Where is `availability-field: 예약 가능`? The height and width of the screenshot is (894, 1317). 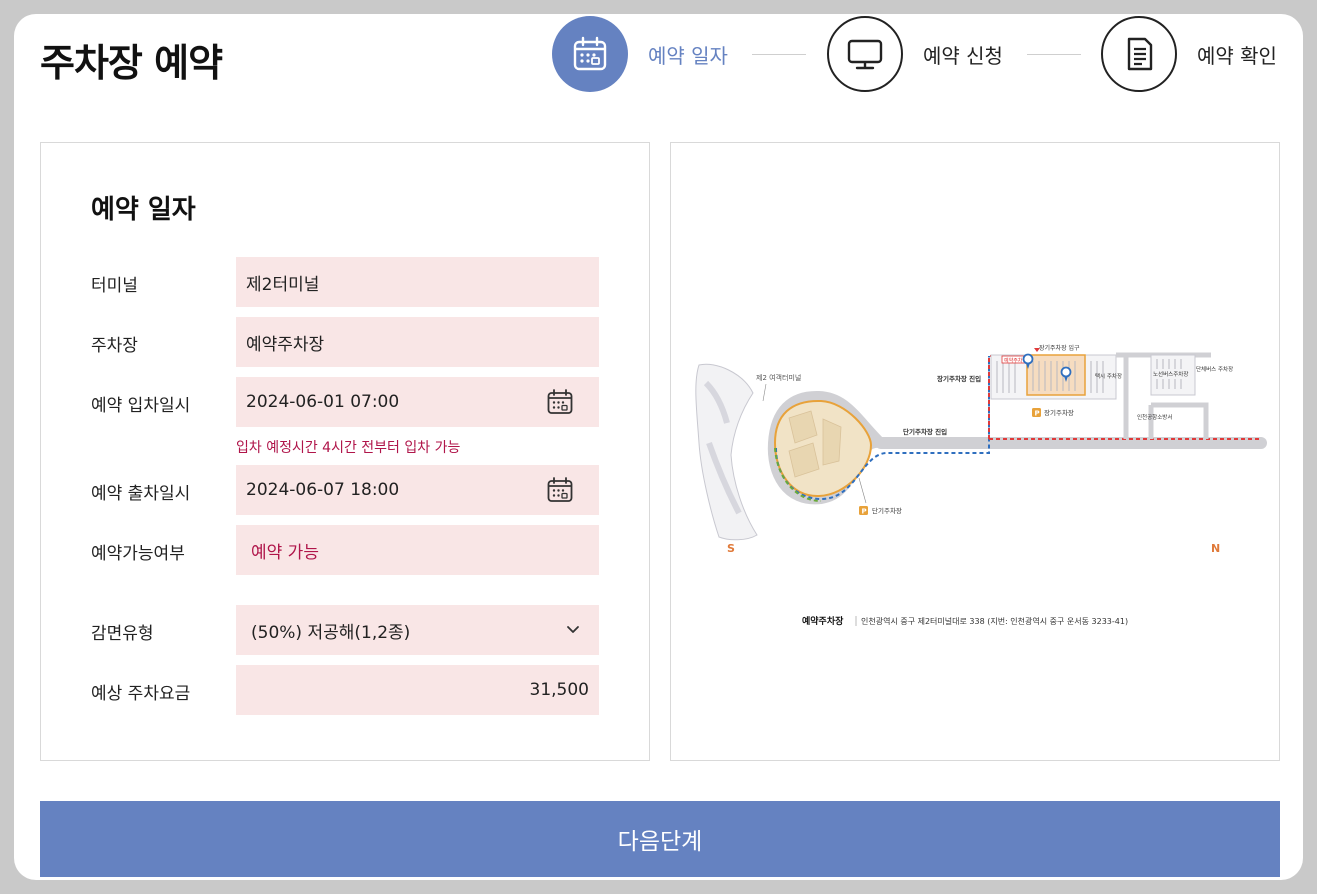
availability-field: 예약 가능 is located at coordinates (417, 550).